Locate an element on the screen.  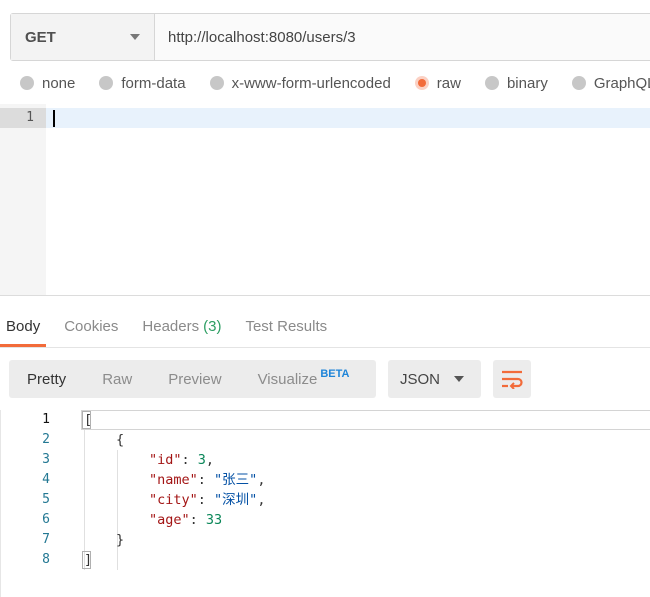
visualize-label: Visualize is located at coordinates (287, 379).